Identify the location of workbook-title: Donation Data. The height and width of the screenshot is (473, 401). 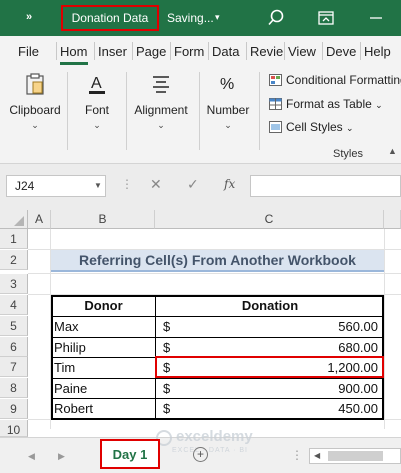
(110, 18).